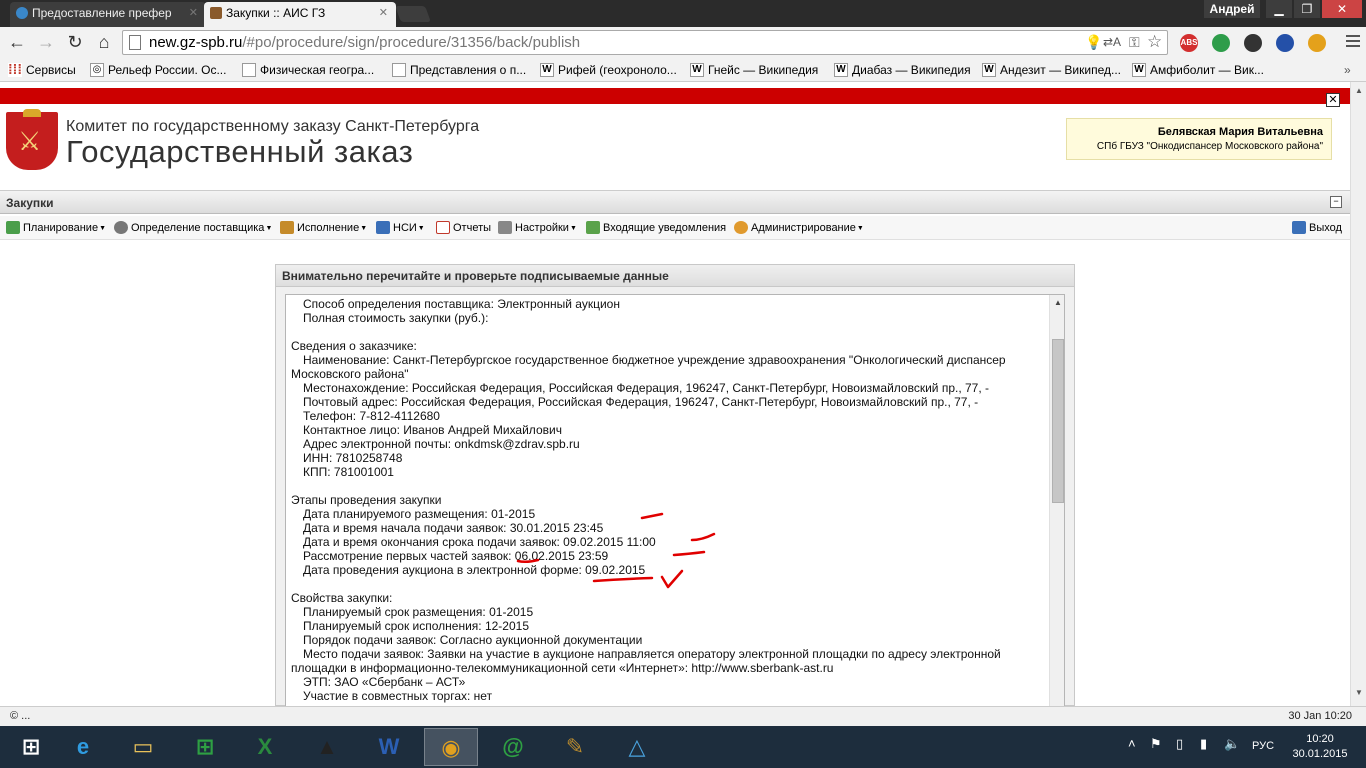  What do you see at coordinates (17, 42) in the screenshot?
I see `back-icon: ←` at bounding box center [17, 42].